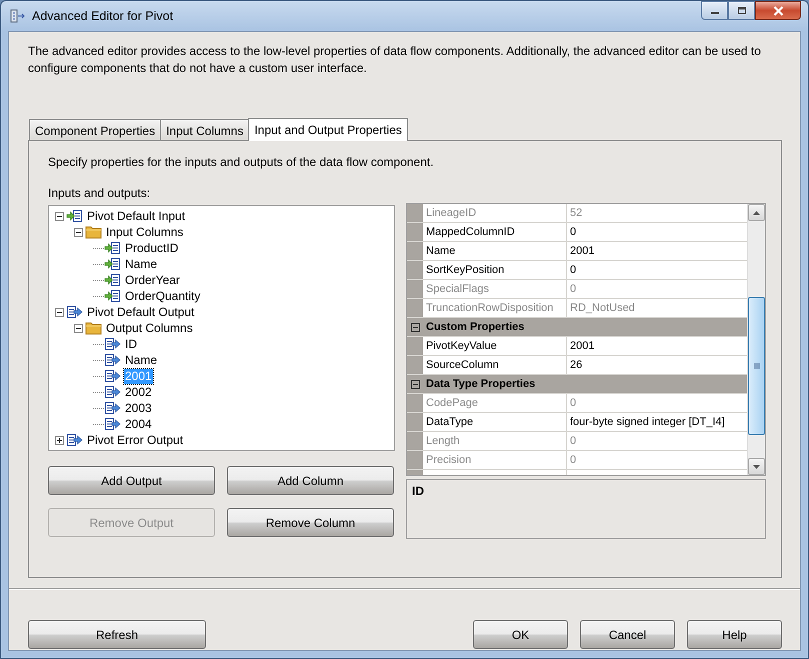 The width and height of the screenshot is (809, 659). What do you see at coordinates (520, 634) in the screenshot?
I see `dialog-button: OK` at bounding box center [520, 634].